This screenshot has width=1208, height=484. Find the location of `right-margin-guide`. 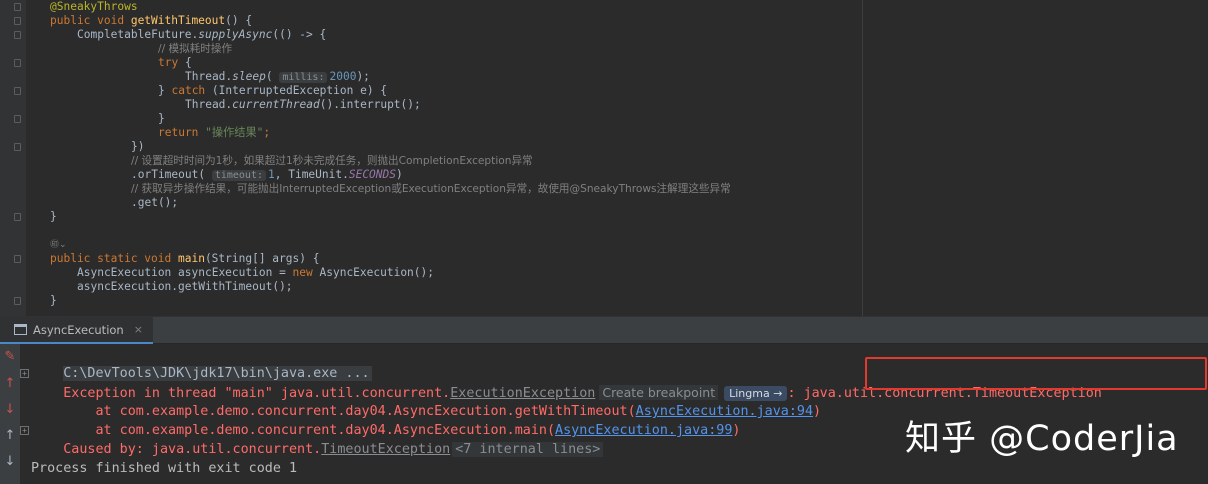

right-margin-guide is located at coordinates (862, 158).